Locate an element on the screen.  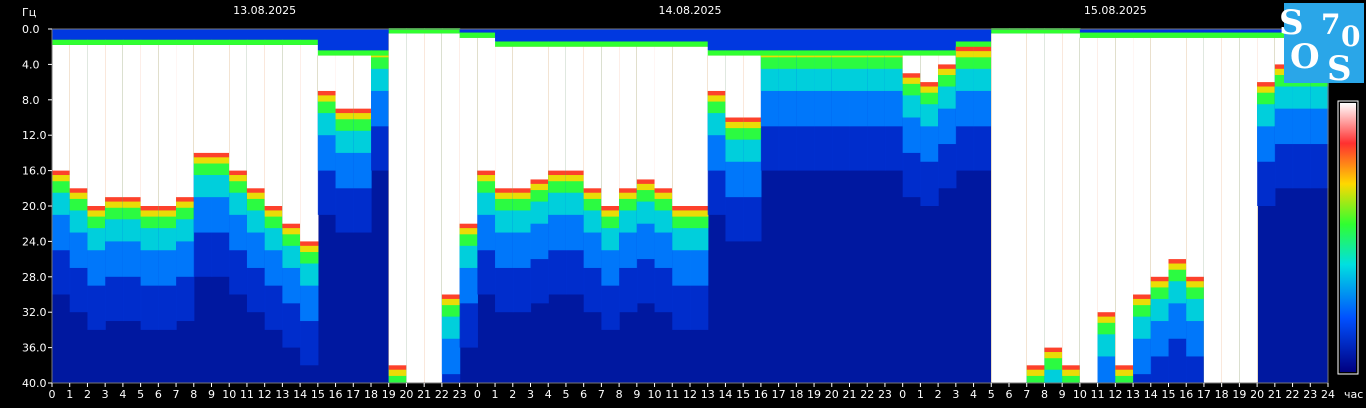
x-tick-label: 24 is located at coordinates (1328, 394).